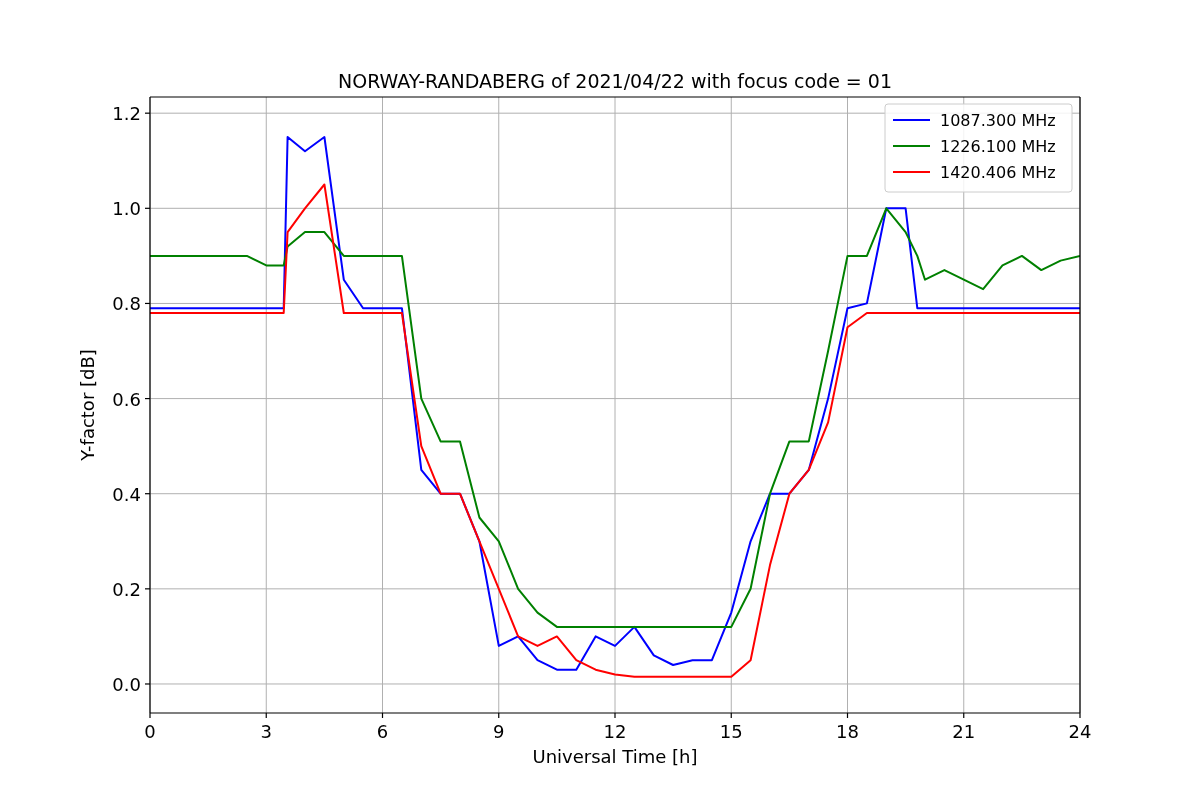 The image size is (1200, 800). What do you see at coordinates (964, 731) in the screenshot?
I see `tick-label: 21` at bounding box center [964, 731].